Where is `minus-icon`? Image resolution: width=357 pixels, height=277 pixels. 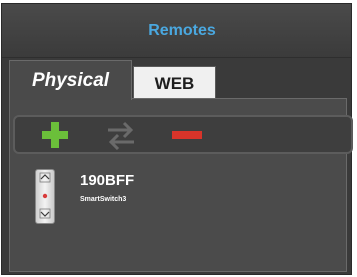 minus-icon is located at coordinates (187, 134).